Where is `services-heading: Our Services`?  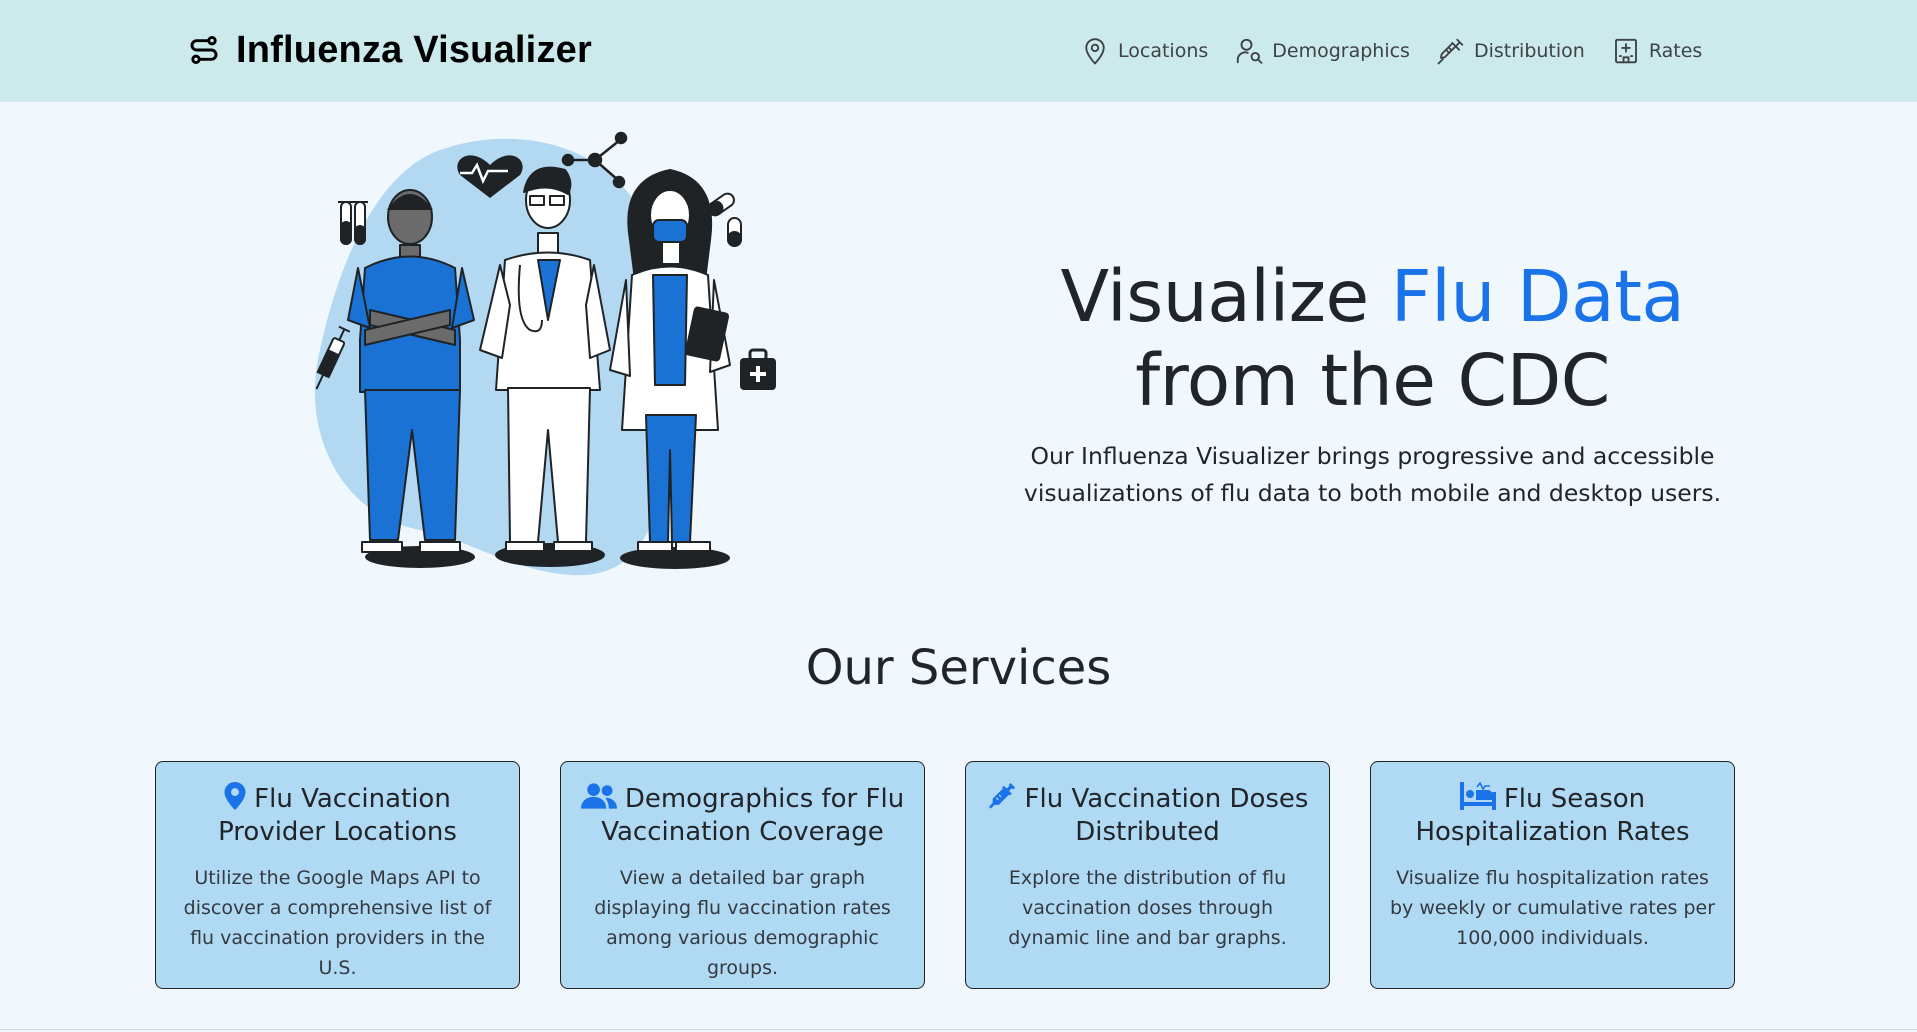
services-heading: Our Services is located at coordinates (958, 668).